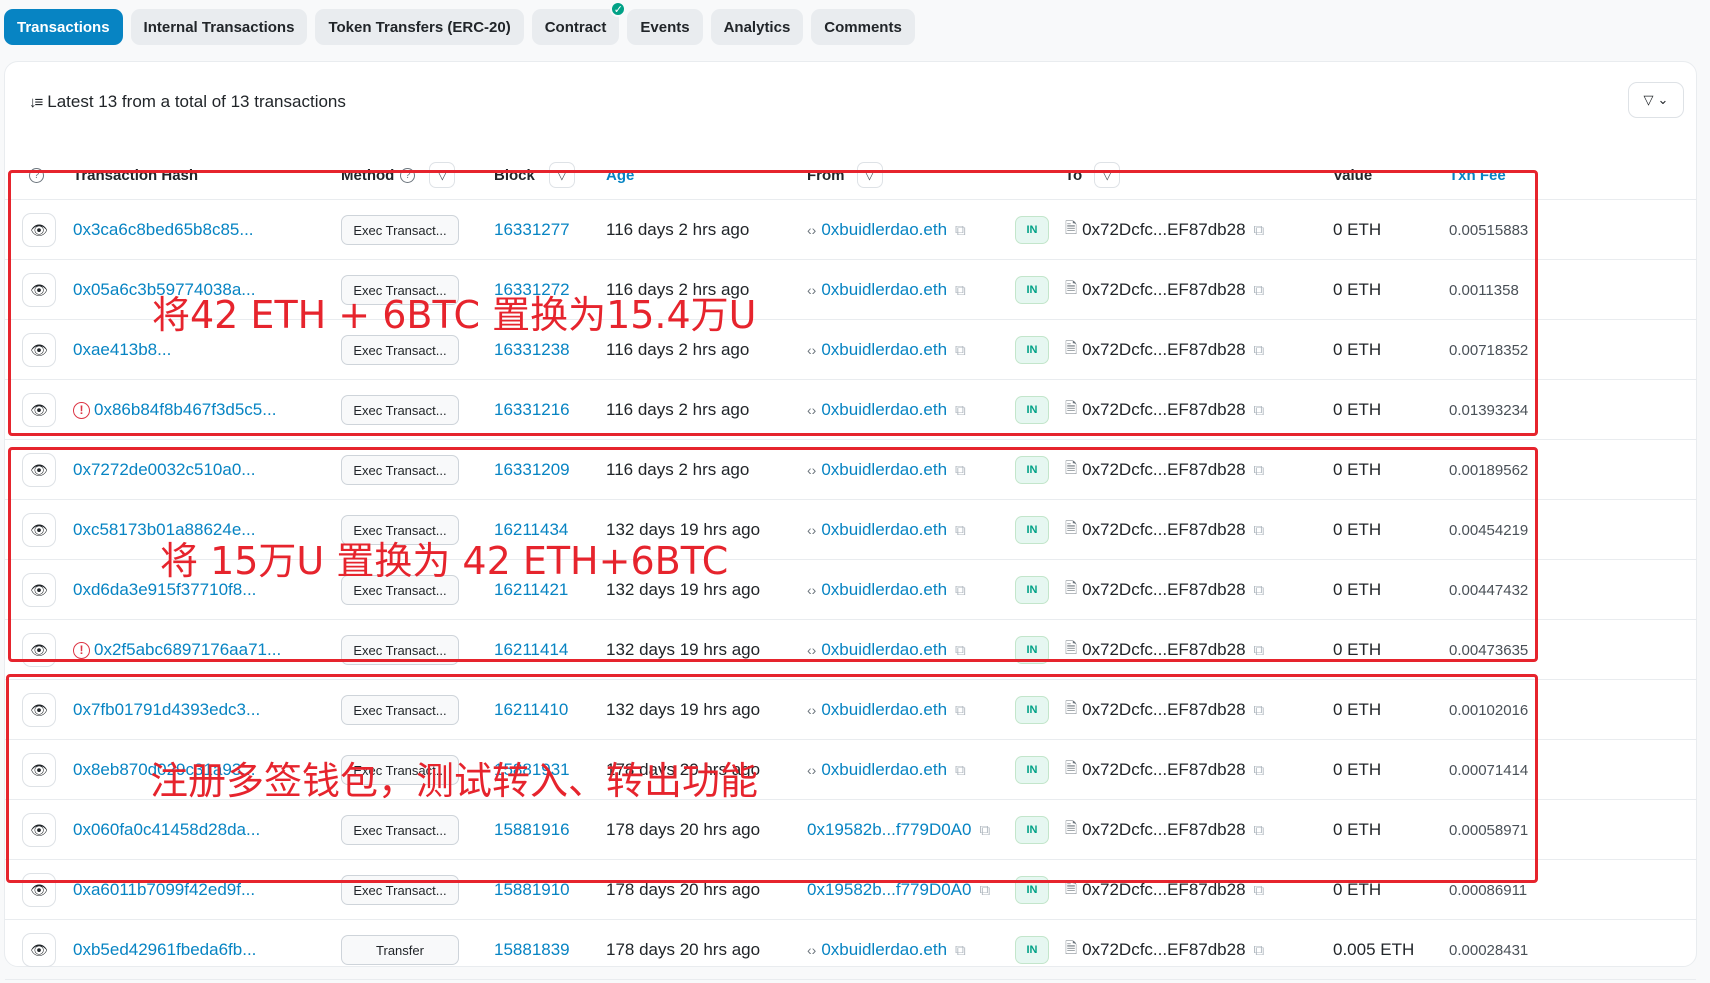 Image resolution: width=1710 pixels, height=983 pixels. What do you see at coordinates (531, 530) in the screenshot?
I see `block-link: 16211434` at bounding box center [531, 530].